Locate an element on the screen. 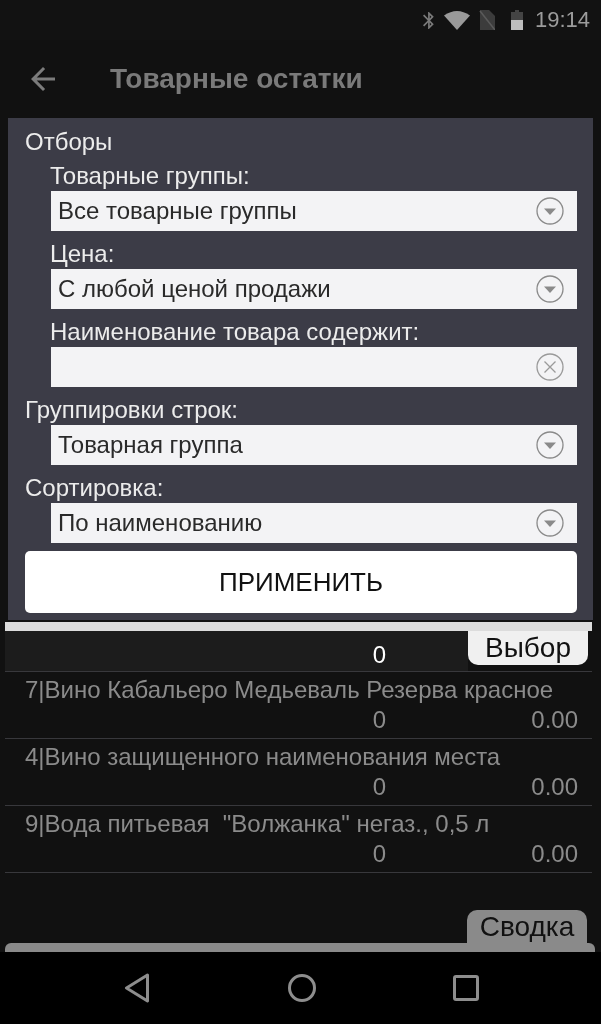 This screenshot has height=1024, width=601. field-label: Товарные группы: is located at coordinates (150, 176).